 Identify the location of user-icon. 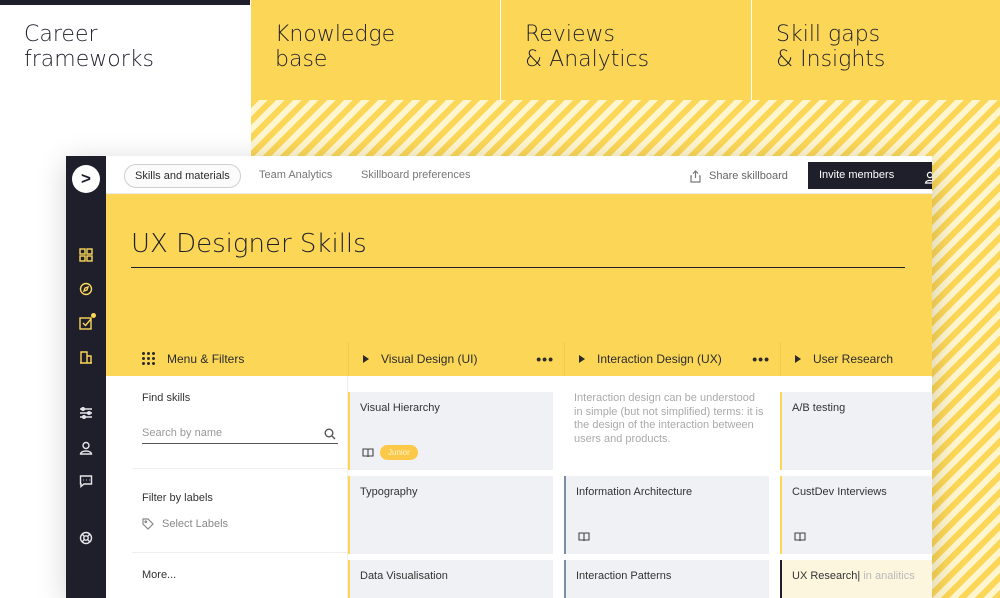
(86, 448).